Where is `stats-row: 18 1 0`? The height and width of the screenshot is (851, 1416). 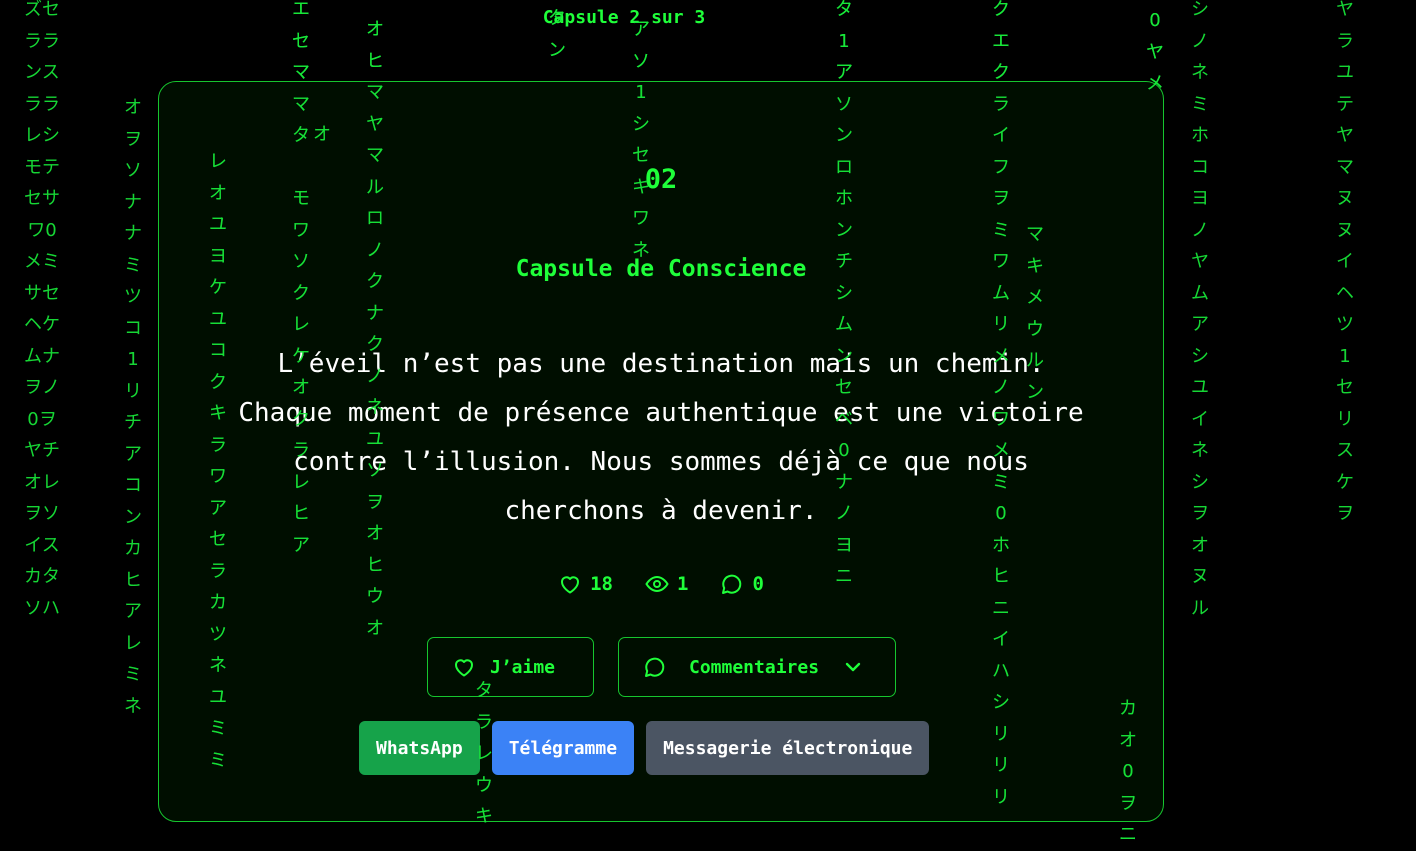 stats-row: 18 1 0 is located at coordinates (661, 584).